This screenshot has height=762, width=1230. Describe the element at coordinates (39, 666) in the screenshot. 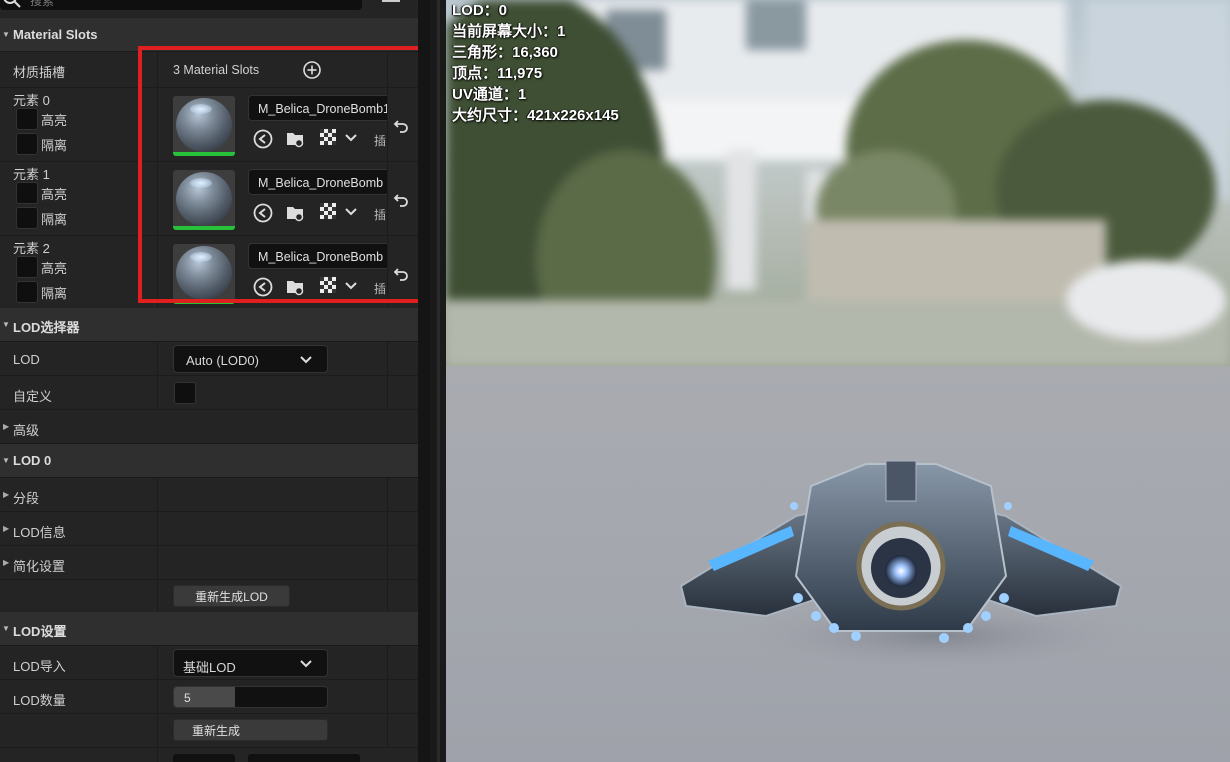

I see `lod-import-label: LOD导入` at that location.